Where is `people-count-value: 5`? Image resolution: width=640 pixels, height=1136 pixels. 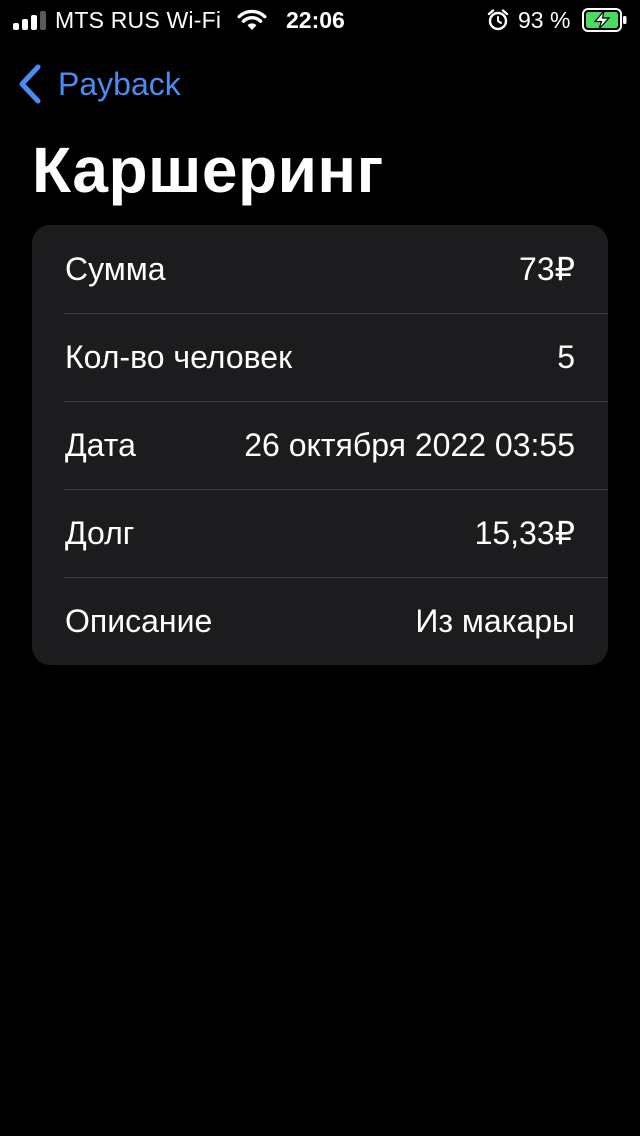 people-count-value: 5 is located at coordinates (566, 356).